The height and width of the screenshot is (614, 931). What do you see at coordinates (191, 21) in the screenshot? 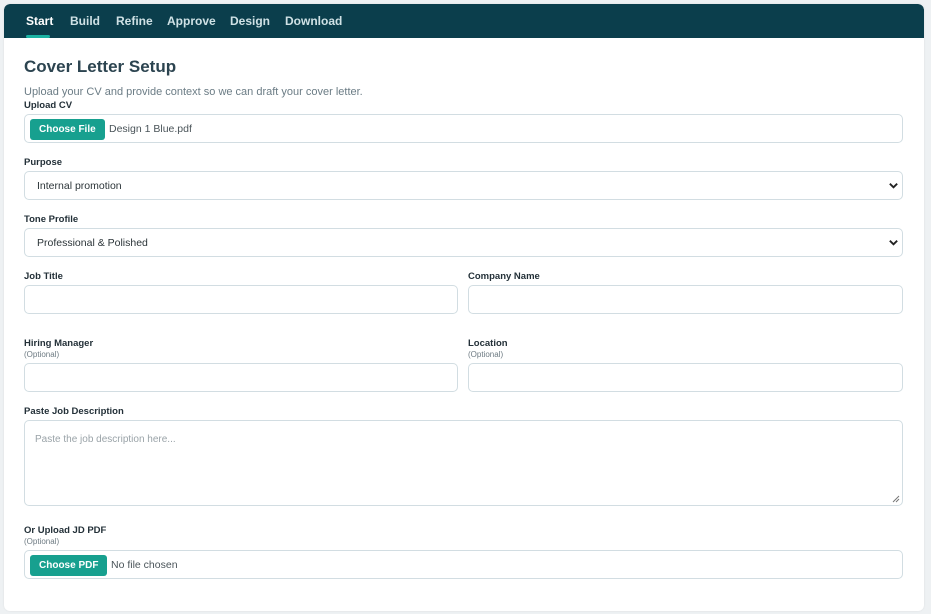
I see `tab-approve: Approve` at bounding box center [191, 21].